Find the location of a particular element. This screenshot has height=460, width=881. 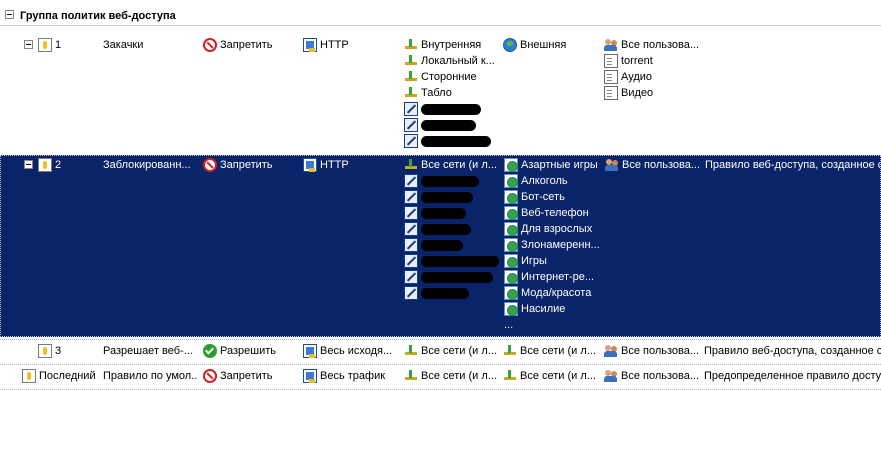

to-item: Веб-телефон is located at coordinates (555, 213).